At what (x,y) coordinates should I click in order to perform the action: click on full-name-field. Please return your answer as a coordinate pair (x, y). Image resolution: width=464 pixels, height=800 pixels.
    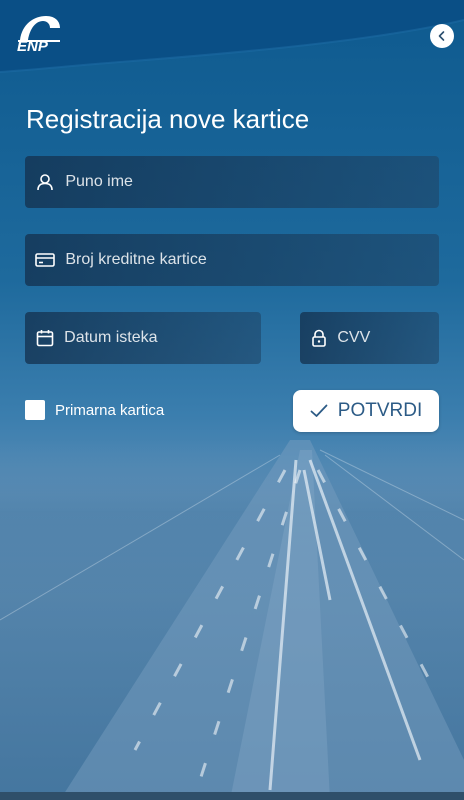
    Looking at the image, I should click on (232, 182).